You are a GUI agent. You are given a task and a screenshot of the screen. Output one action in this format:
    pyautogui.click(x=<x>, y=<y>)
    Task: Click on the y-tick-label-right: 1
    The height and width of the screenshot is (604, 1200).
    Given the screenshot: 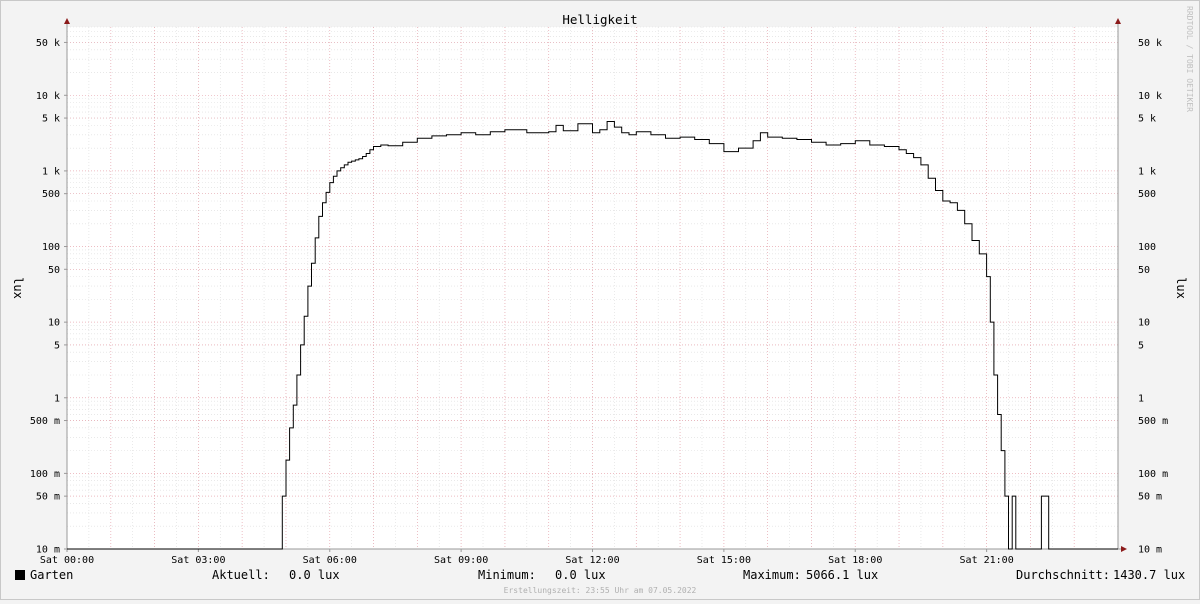 What is the action you would take?
    pyautogui.click(x=1141, y=398)
    